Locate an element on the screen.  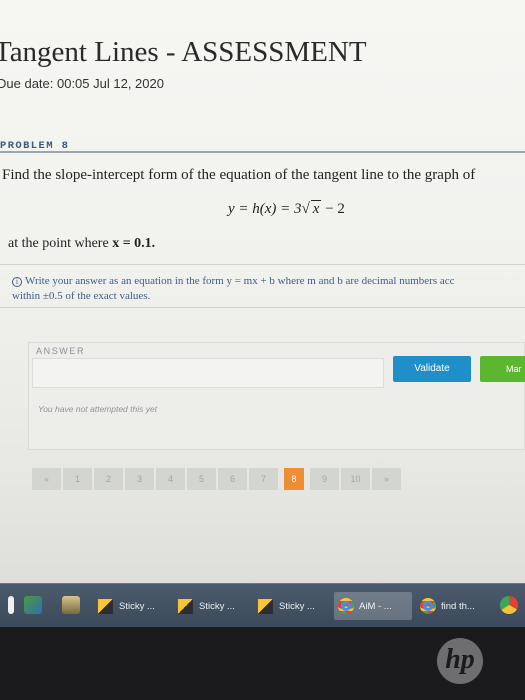
pager-page-8: 8 is located at coordinates (294, 479).